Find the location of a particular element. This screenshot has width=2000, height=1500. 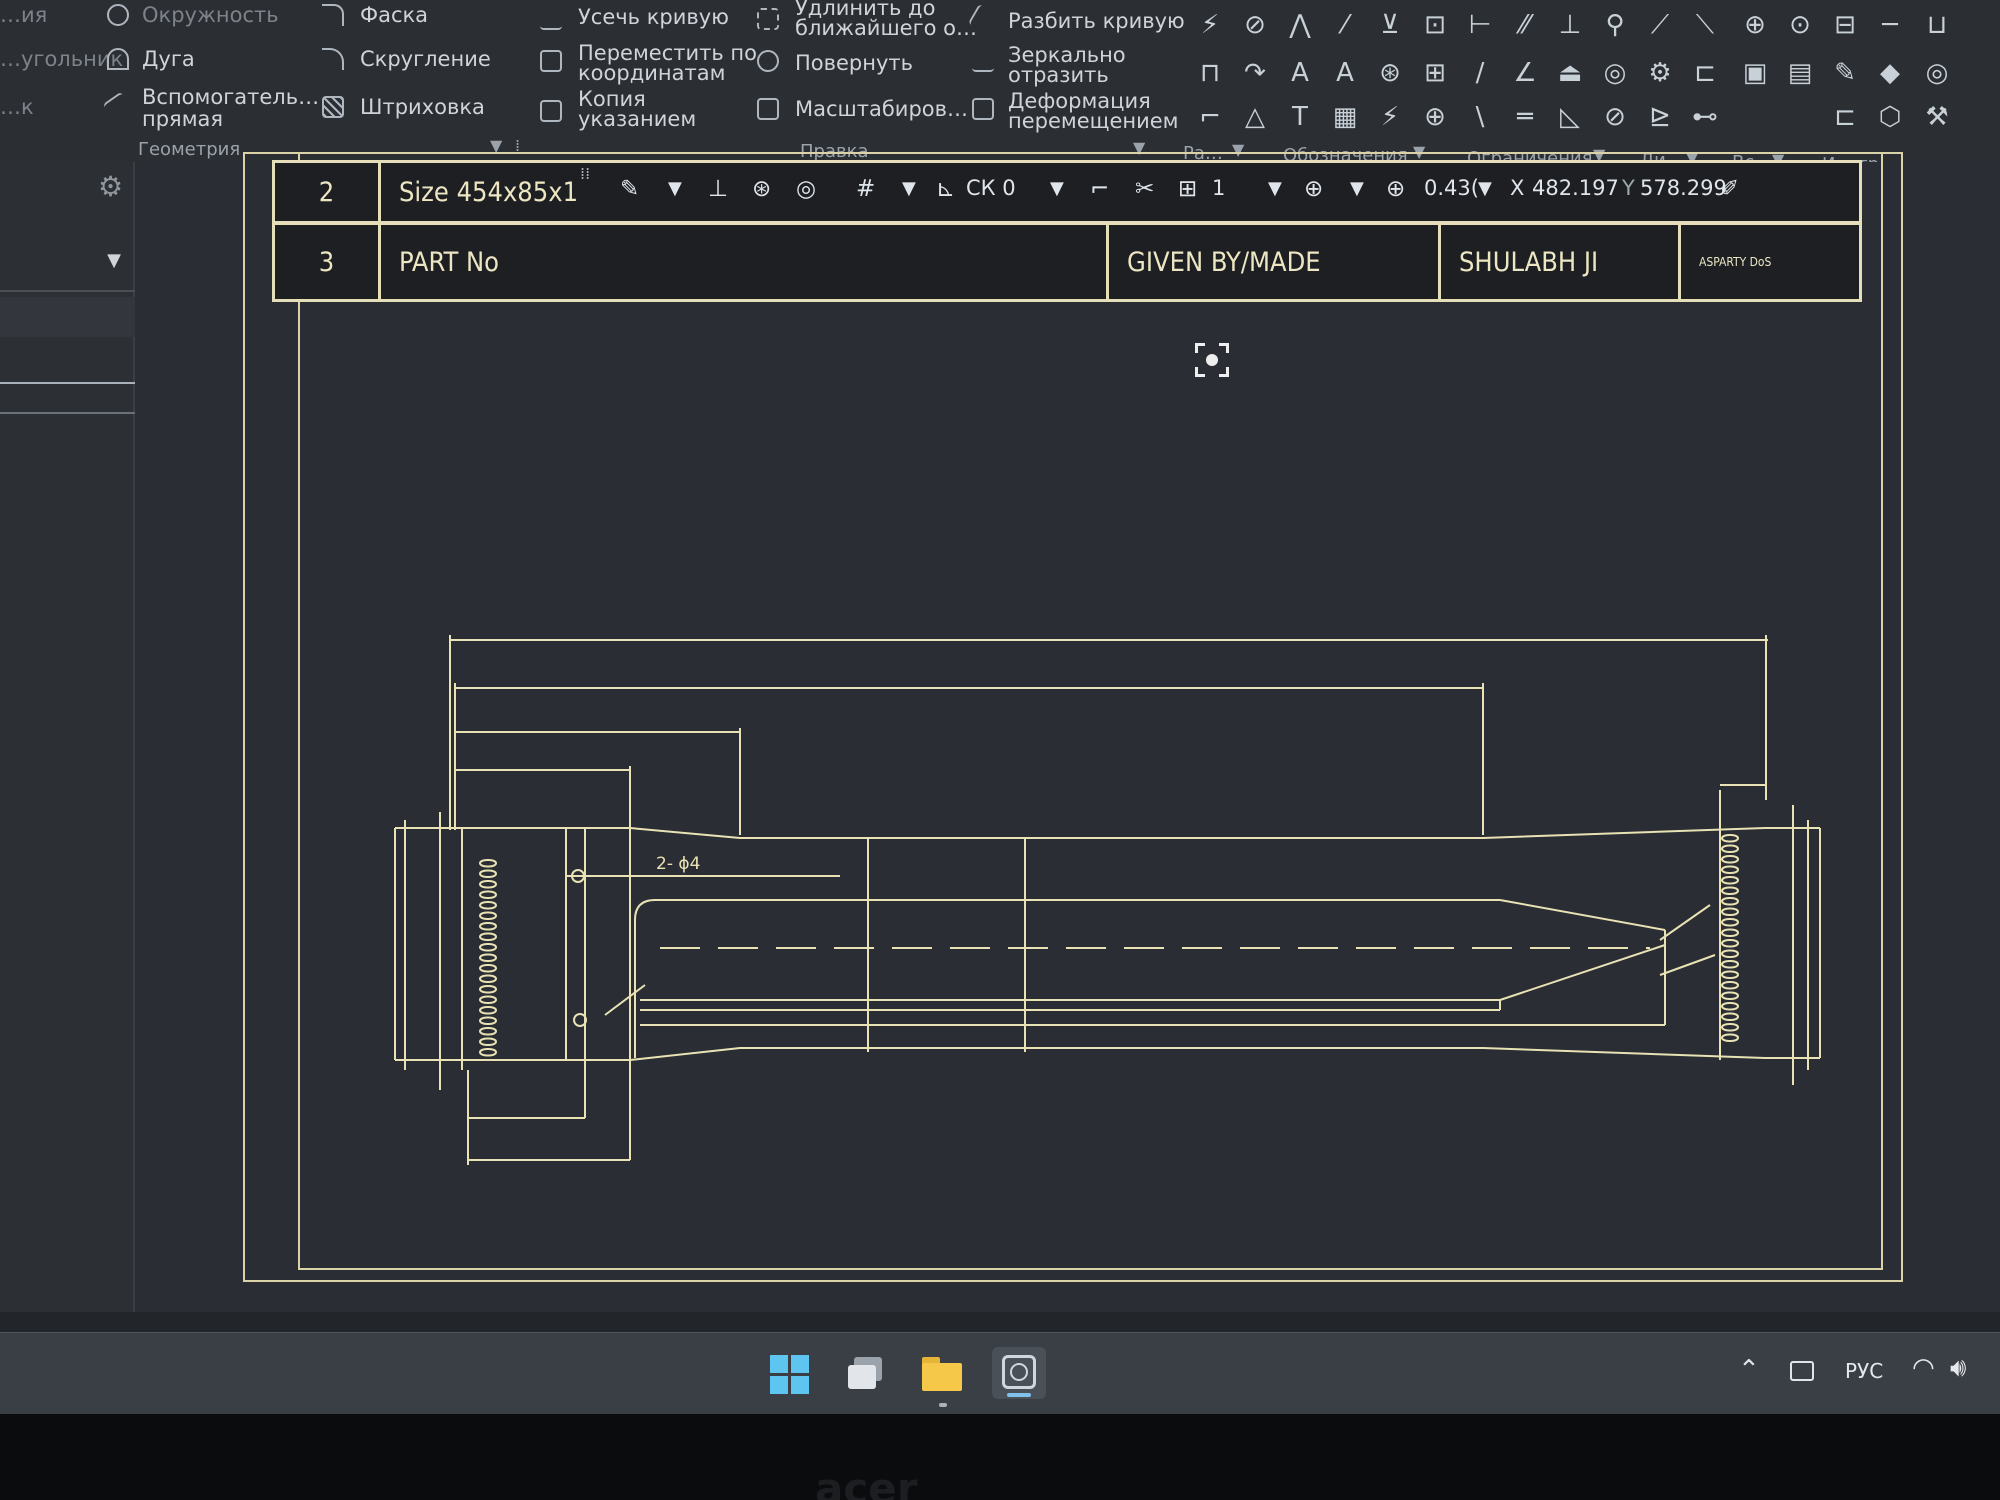

hole-label: 2- ϕ4 is located at coordinates (678, 864).